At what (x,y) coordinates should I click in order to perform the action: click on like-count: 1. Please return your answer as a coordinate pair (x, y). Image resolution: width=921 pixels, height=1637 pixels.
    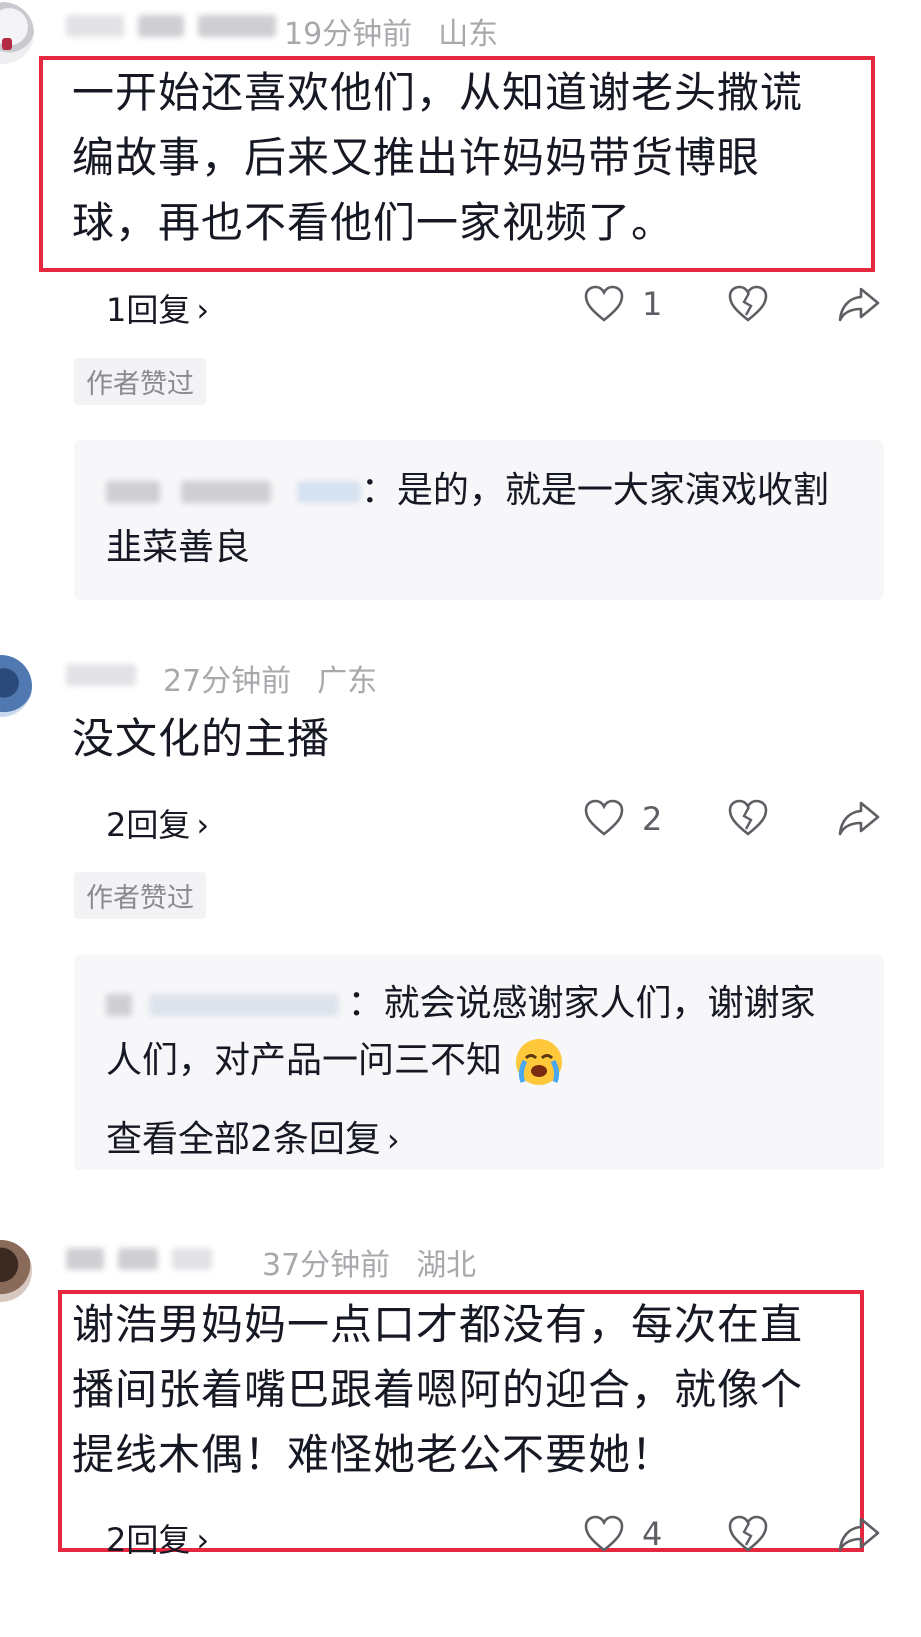
    Looking at the image, I should click on (652, 304).